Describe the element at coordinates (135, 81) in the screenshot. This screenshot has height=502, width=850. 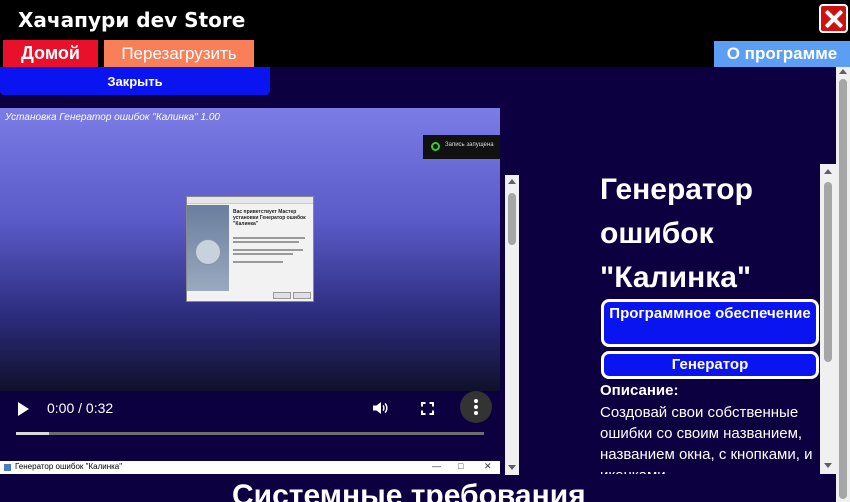
I see `close-panel-button: Закрыть` at that location.